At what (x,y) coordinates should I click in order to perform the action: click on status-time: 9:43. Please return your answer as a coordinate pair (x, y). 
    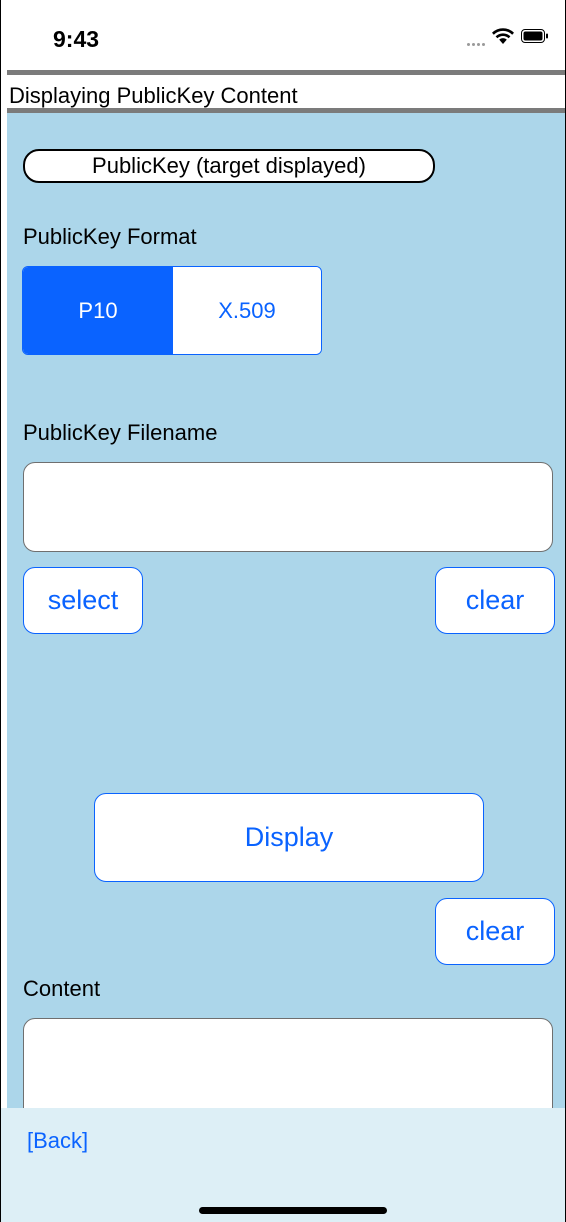
    Looking at the image, I should click on (76, 39).